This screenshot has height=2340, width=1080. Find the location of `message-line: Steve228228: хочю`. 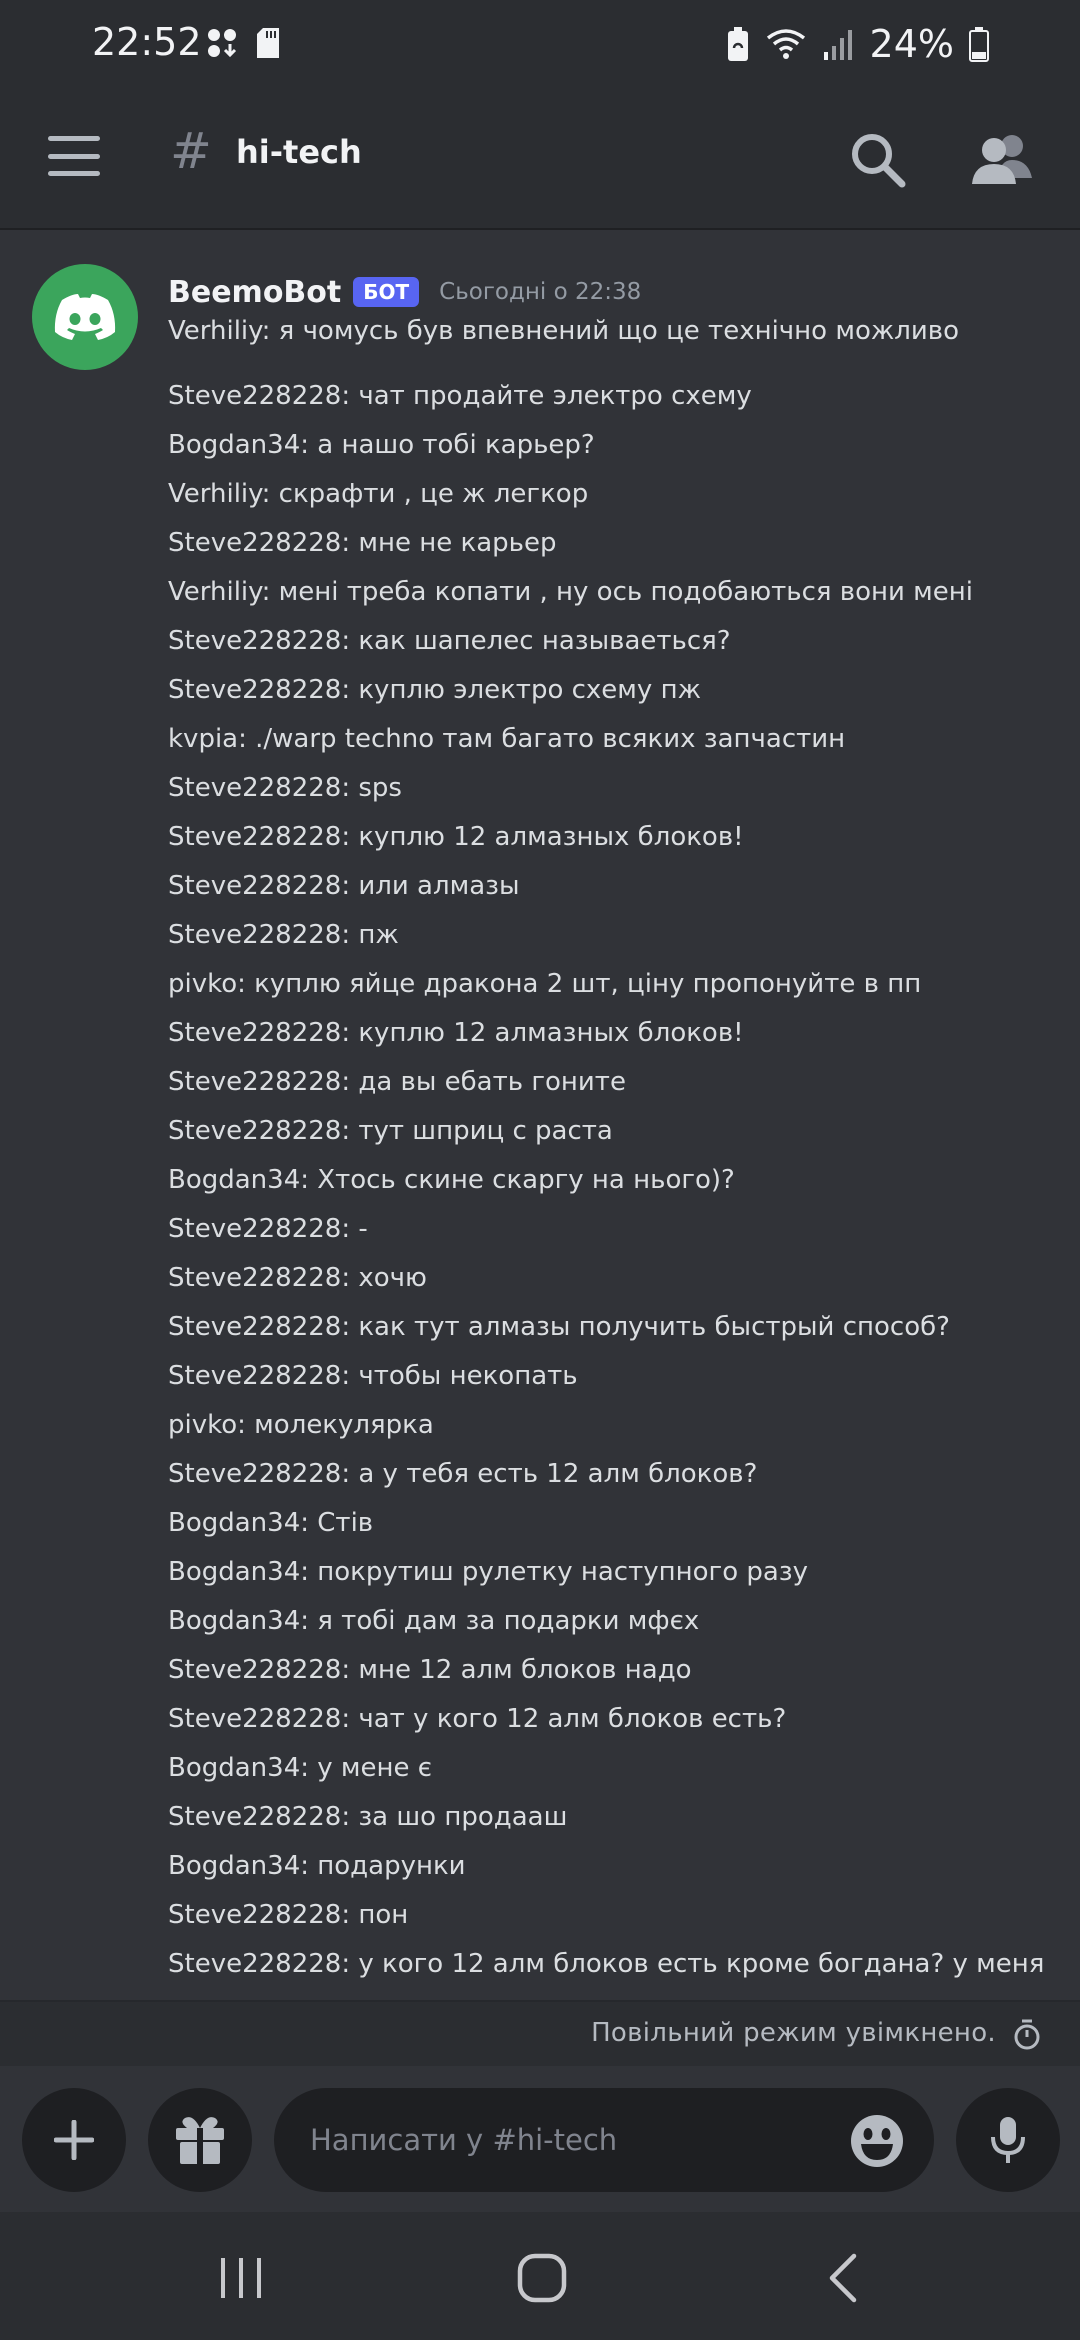

message-line: Steve228228: хочю is located at coordinates (297, 1278).